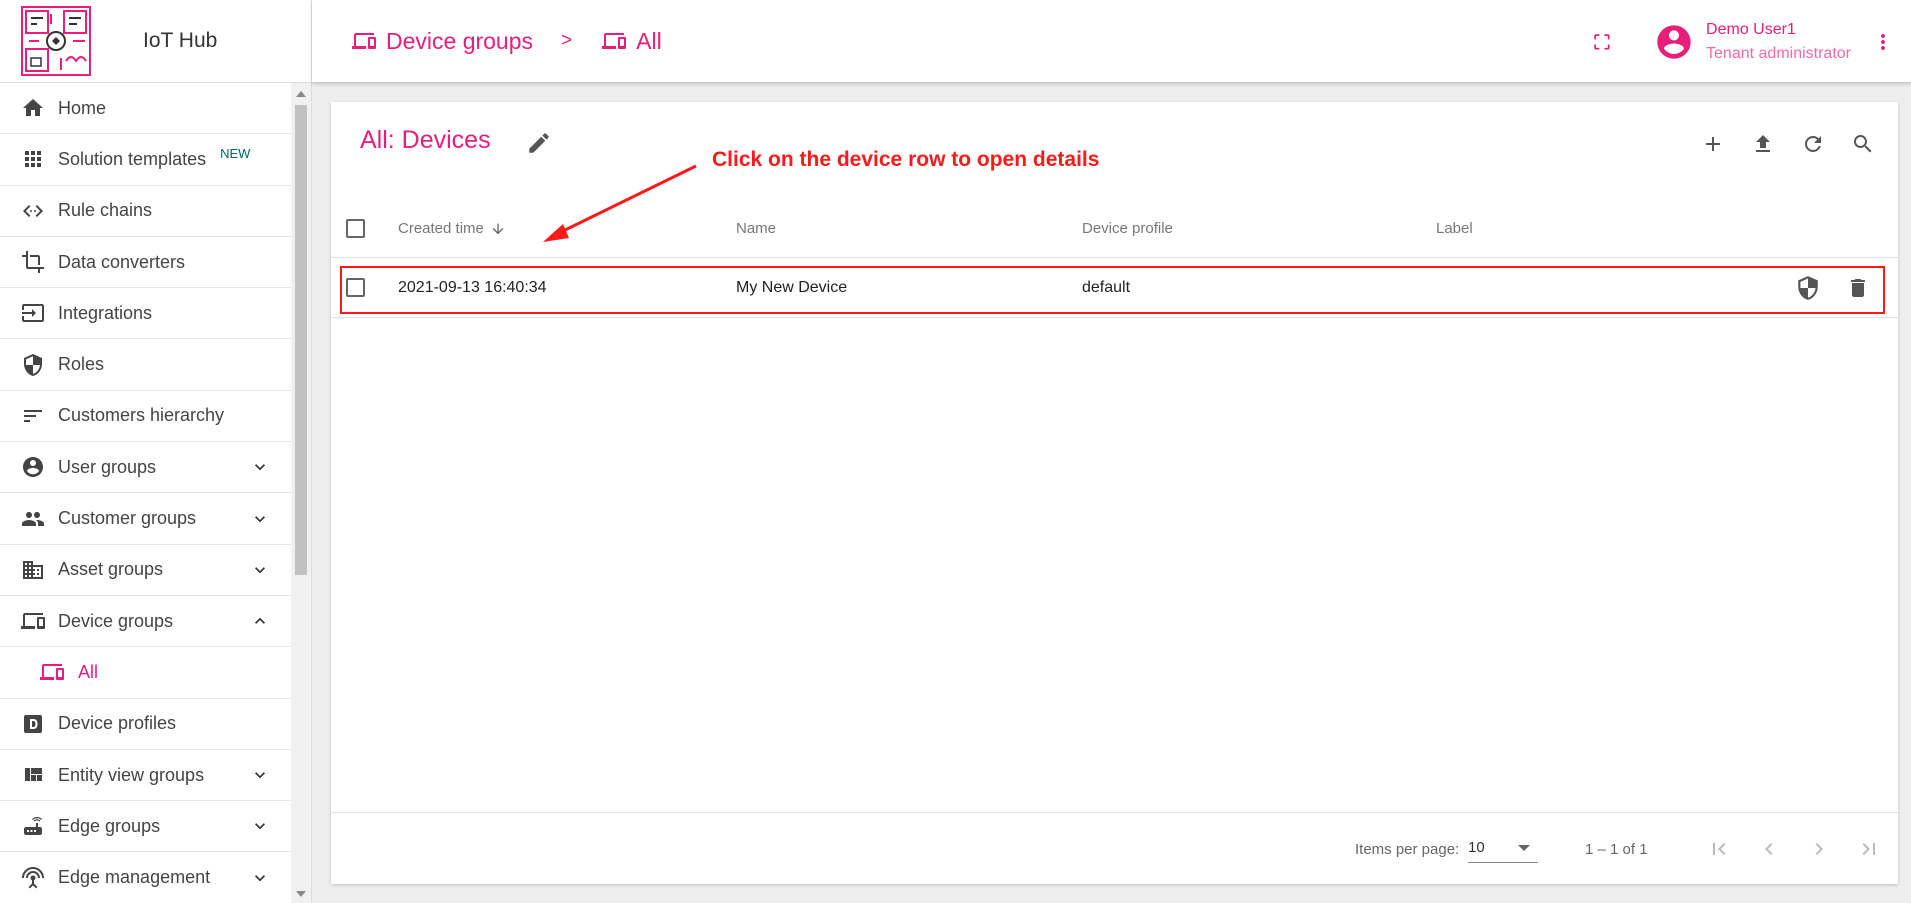  What do you see at coordinates (1454, 228) in the screenshot?
I see `column-header-label: Label` at bounding box center [1454, 228].